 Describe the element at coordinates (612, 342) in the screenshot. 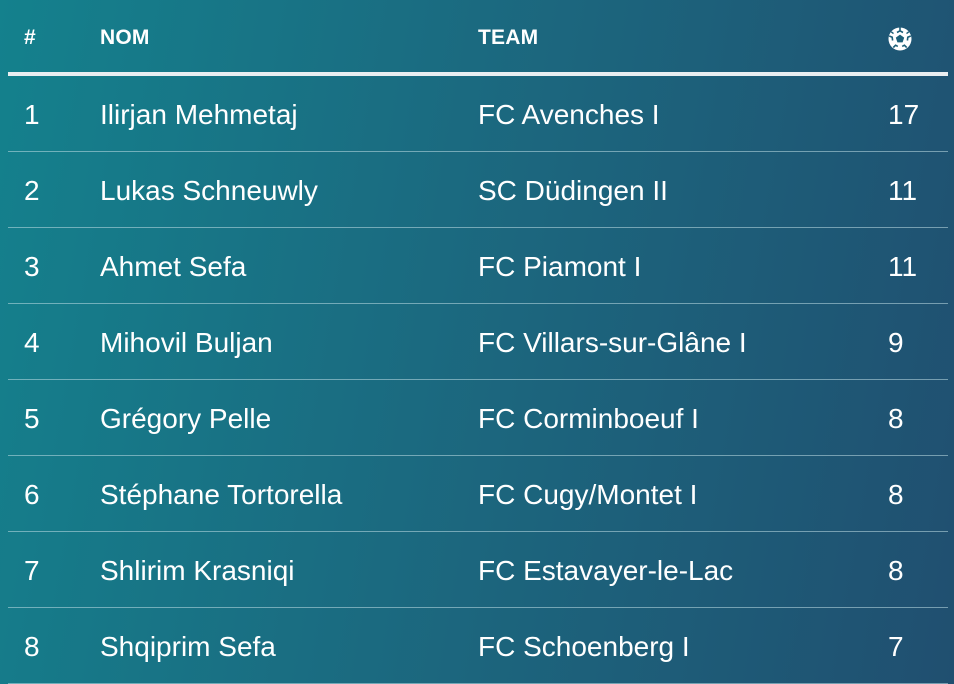

I see `row-team: FC Villars-sur-Glâne I` at that location.